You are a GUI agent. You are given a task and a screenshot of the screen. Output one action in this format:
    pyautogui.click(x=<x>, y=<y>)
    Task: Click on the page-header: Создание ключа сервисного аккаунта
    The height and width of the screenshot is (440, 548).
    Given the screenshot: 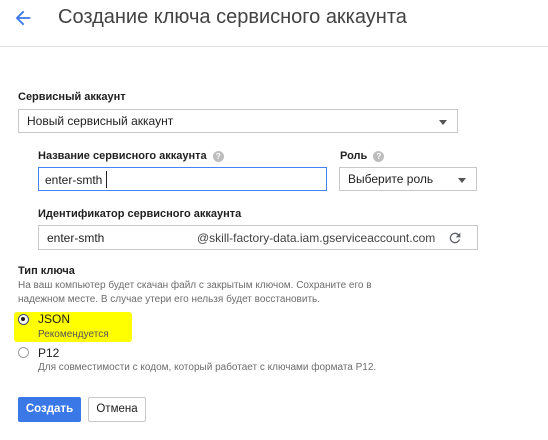 What is the action you would take?
    pyautogui.click(x=274, y=23)
    